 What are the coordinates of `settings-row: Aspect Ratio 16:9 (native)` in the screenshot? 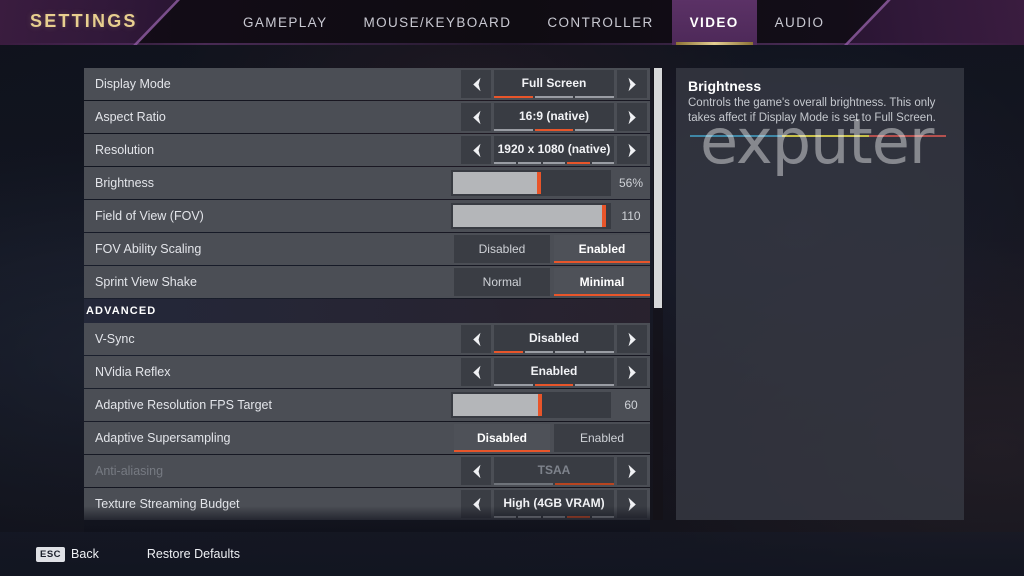 It's located at (367, 117).